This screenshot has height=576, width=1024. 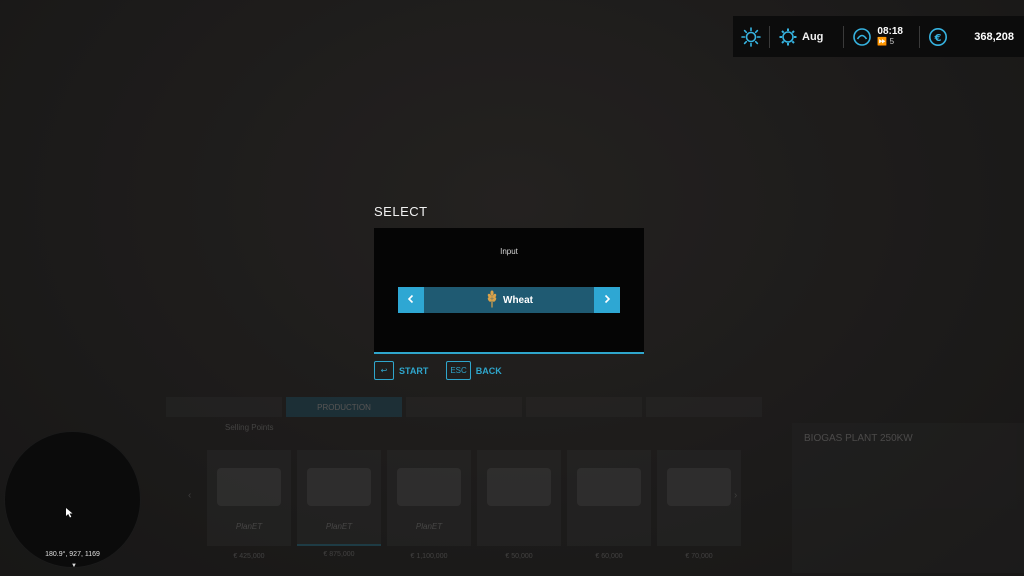 What do you see at coordinates (751, 36) in the screenshot?
I see `sun-icon` at bounding box center [751, 36].